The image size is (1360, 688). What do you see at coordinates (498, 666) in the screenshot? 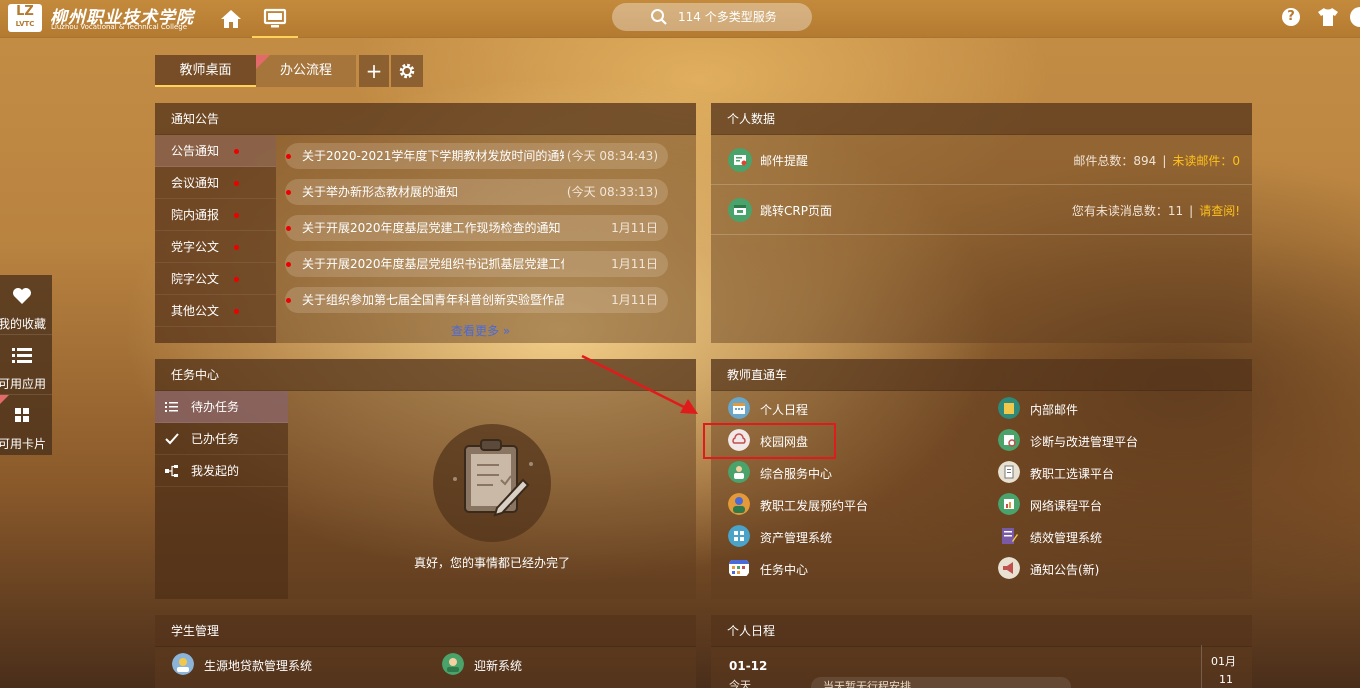
I see `app-label: 迎新系统` at bounding box center [498, 666].